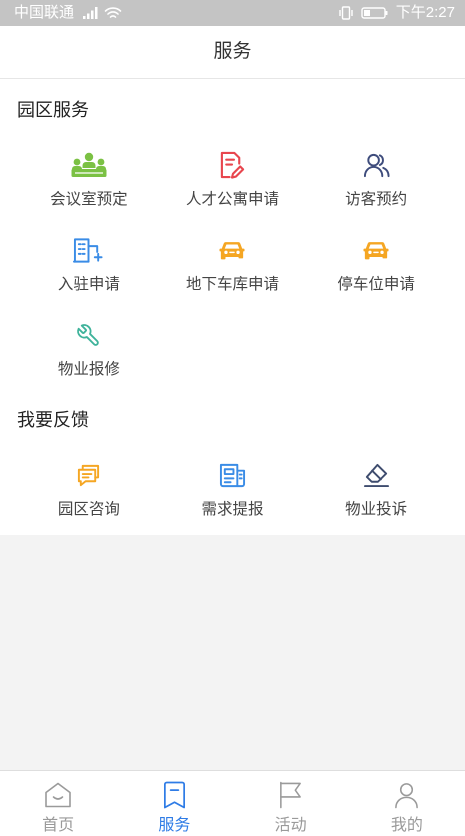 This screenshot has height=836, width=465. Describe the element at coordinates (232, 13) in the screenshot. I see `status-bar: 中国联通 下午2:27` at that location.